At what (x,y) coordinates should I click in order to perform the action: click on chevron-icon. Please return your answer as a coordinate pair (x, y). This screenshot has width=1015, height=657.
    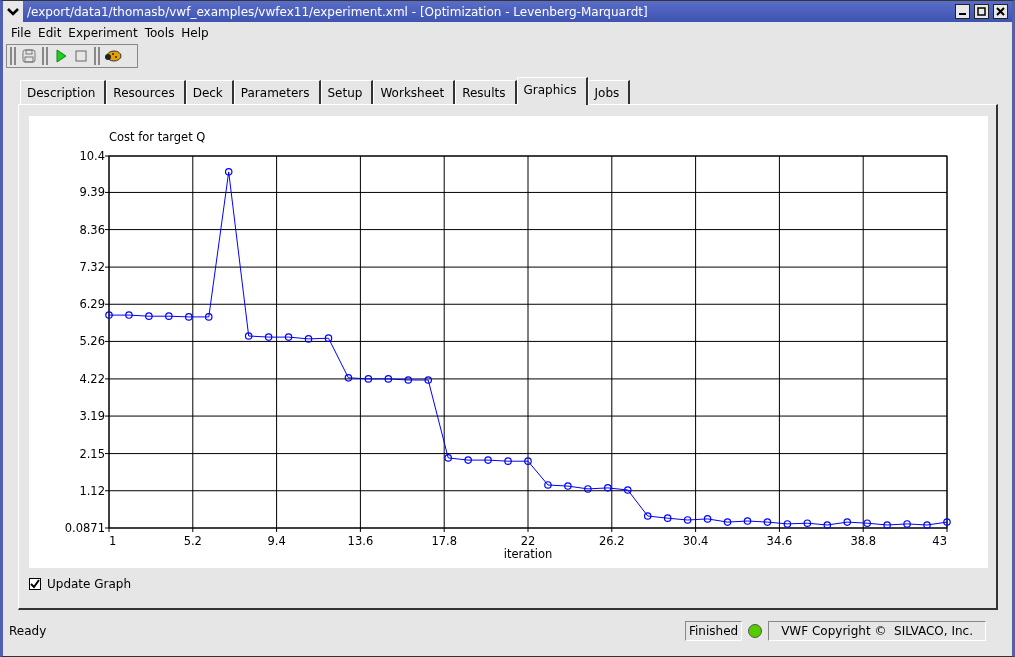
    Looking at the image, I should click on (13, 11).